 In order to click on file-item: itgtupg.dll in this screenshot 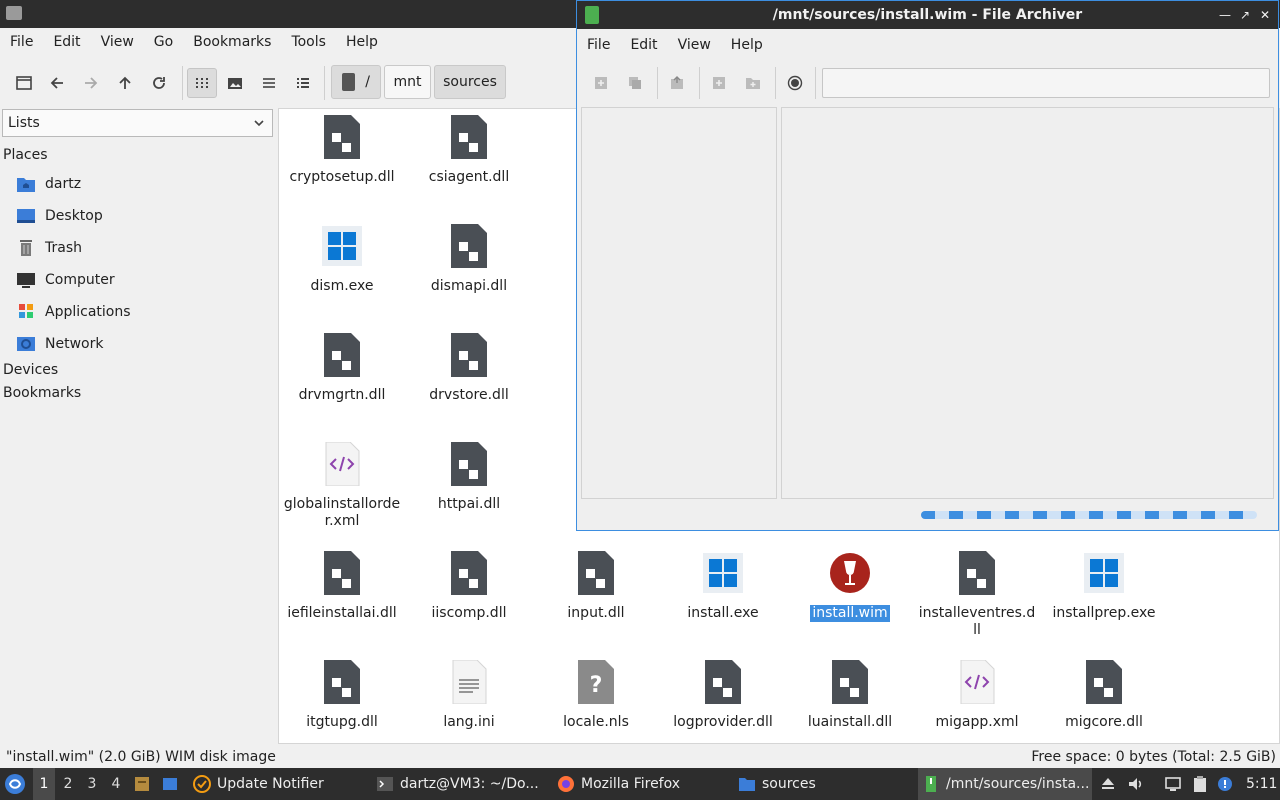, I will do `click(342, 695)`.